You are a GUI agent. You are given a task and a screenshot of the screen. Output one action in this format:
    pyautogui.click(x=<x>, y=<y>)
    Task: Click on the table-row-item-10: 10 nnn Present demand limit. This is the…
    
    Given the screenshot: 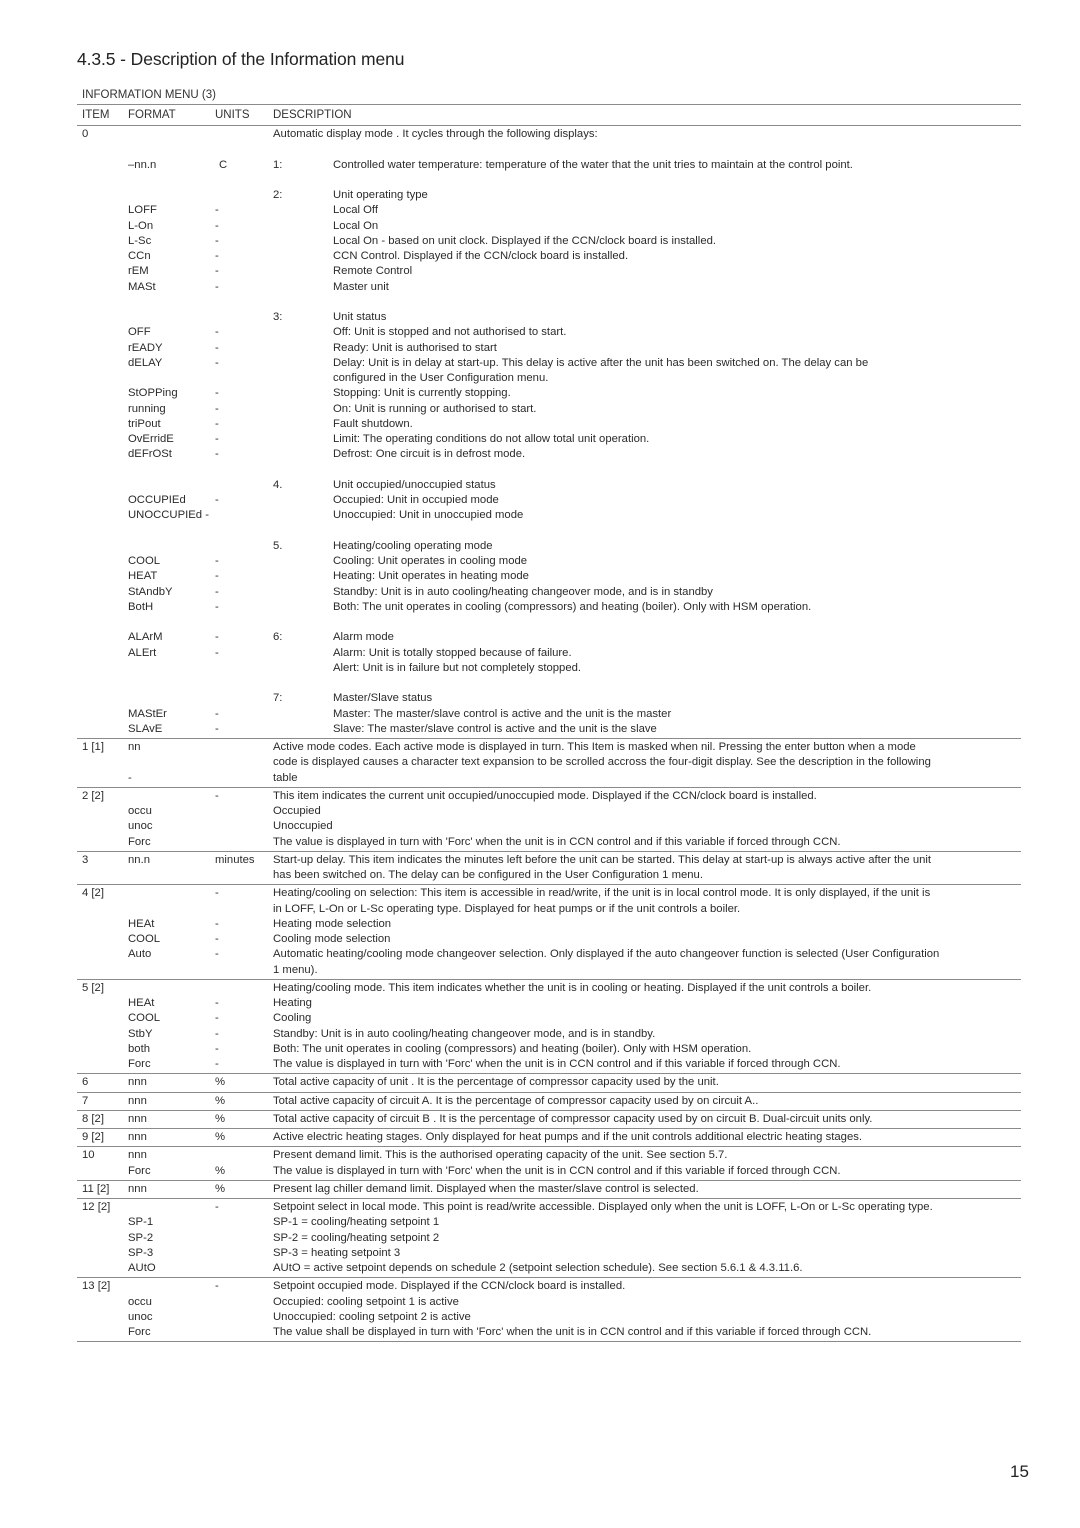 What is the action you would take?
    pyautogui.click(x=549, y=1164)
    